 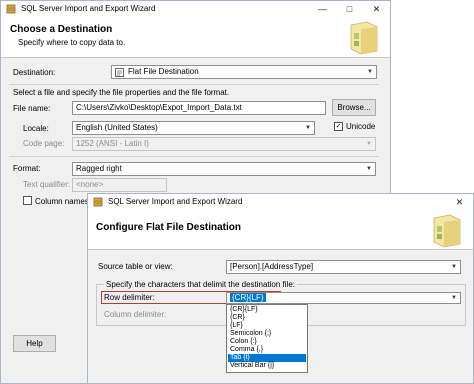 I want to click on destination-label: Destination:, so click(x=34, y=72).